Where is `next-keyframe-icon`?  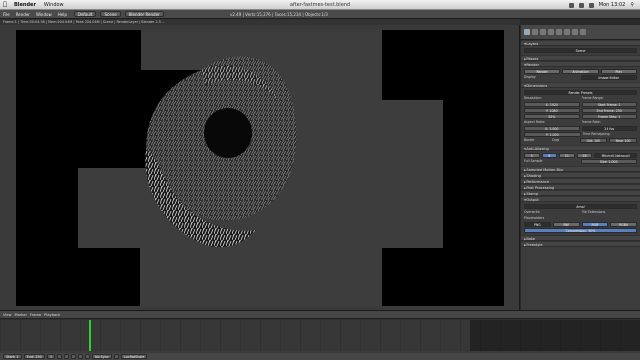
next-keyframe-icon is located at coordinates (80, 356).